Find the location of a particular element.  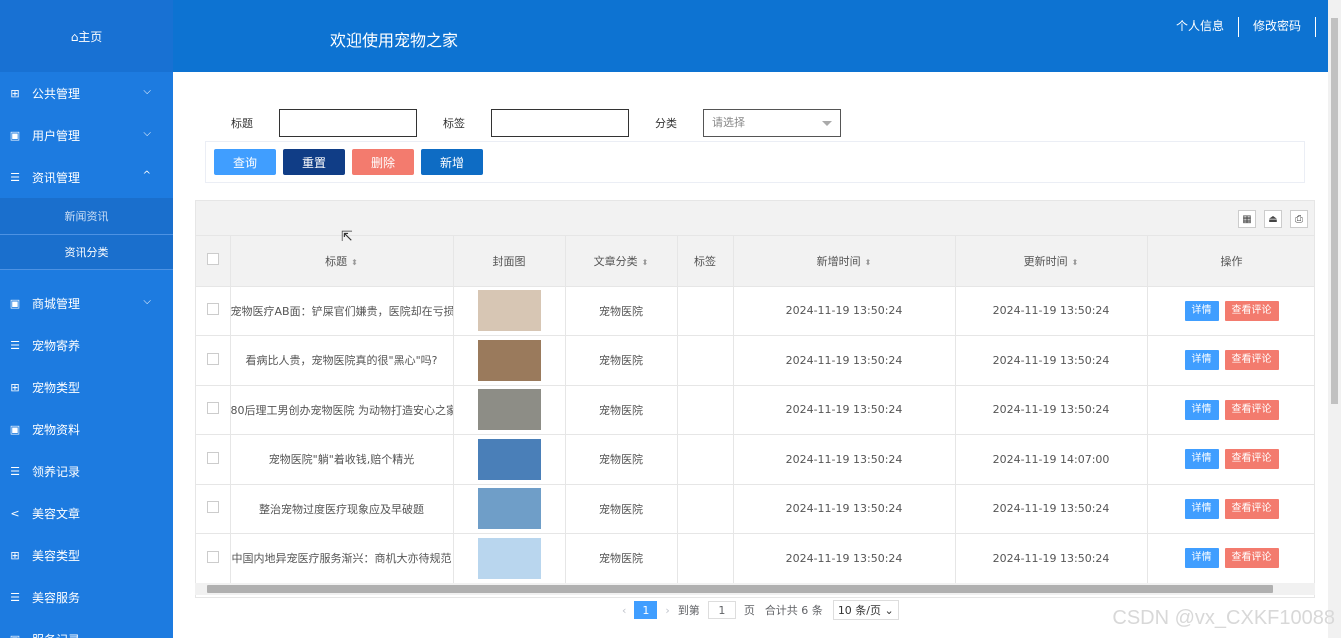

query-button: 查询 is located at coordinates (245, 162).